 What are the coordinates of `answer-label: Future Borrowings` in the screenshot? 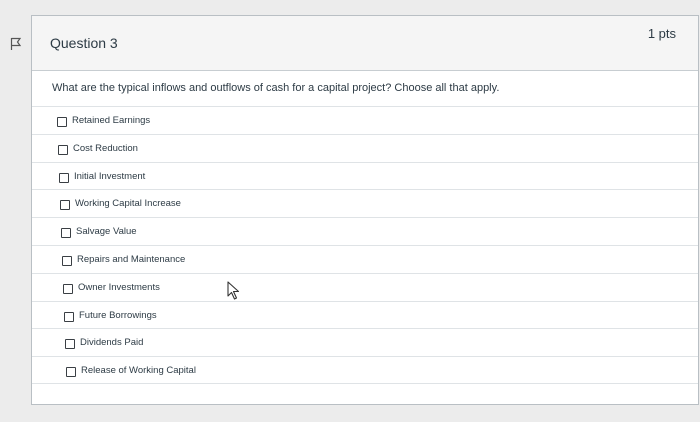 It's located at (118, 315).